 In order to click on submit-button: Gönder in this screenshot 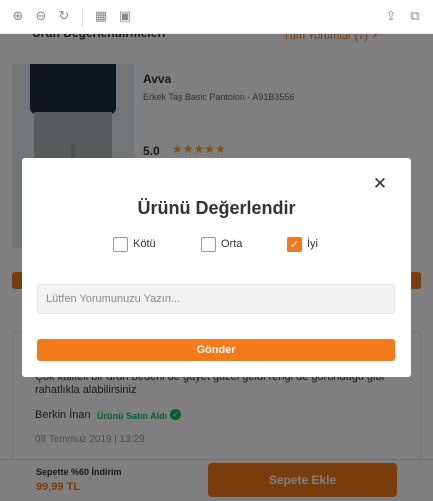, I will do `click(216, 350)`.